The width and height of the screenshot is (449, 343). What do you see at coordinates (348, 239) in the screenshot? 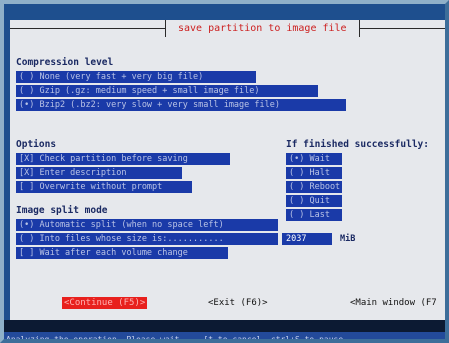
I see `split-size-unit: MiB` at bounding box center [348, 239].